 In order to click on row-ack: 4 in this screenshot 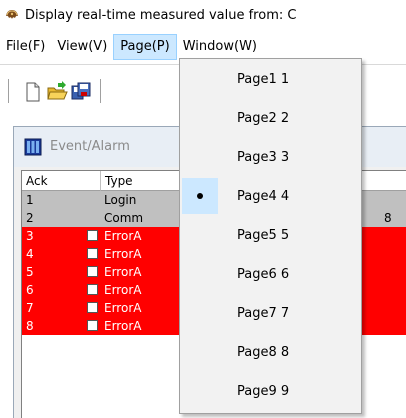, I will do `click(30, 254)`.